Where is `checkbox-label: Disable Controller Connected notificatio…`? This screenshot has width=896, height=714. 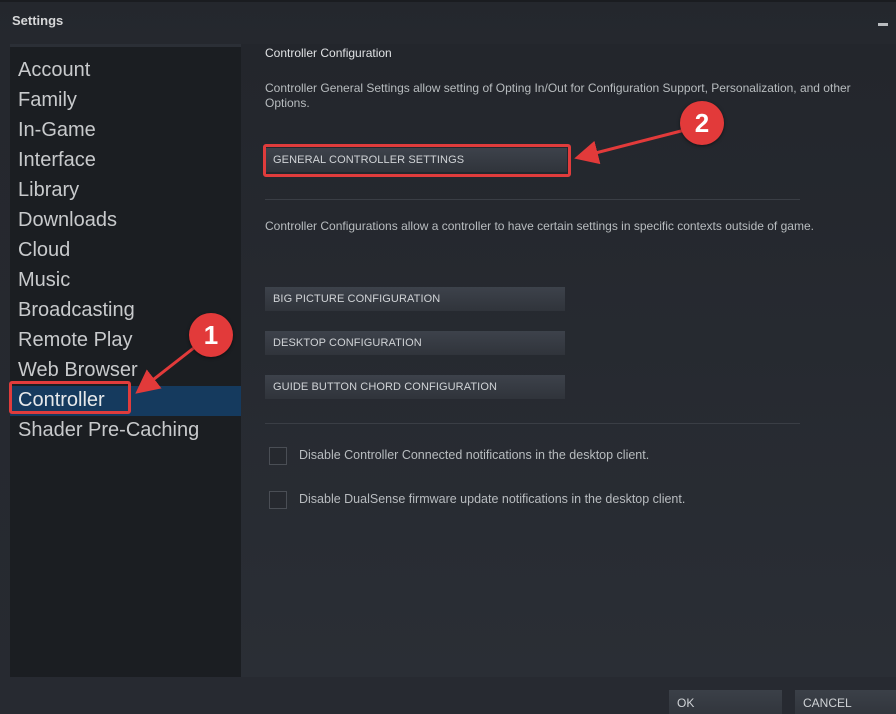 checkbox-label: Disable Controller Connected notificatio… is located at coordinates (474, 455).